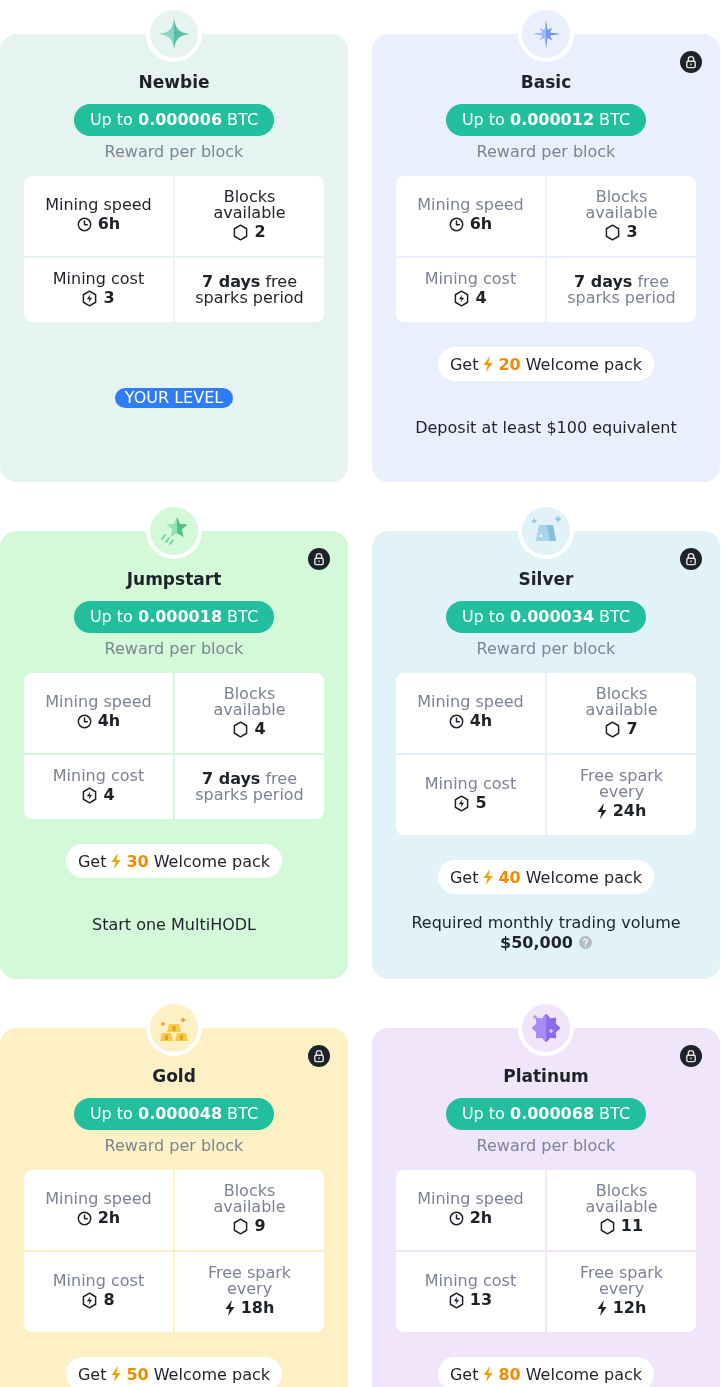  I want to click on level-badge: YOUR LEVEL, so click(174, 398).